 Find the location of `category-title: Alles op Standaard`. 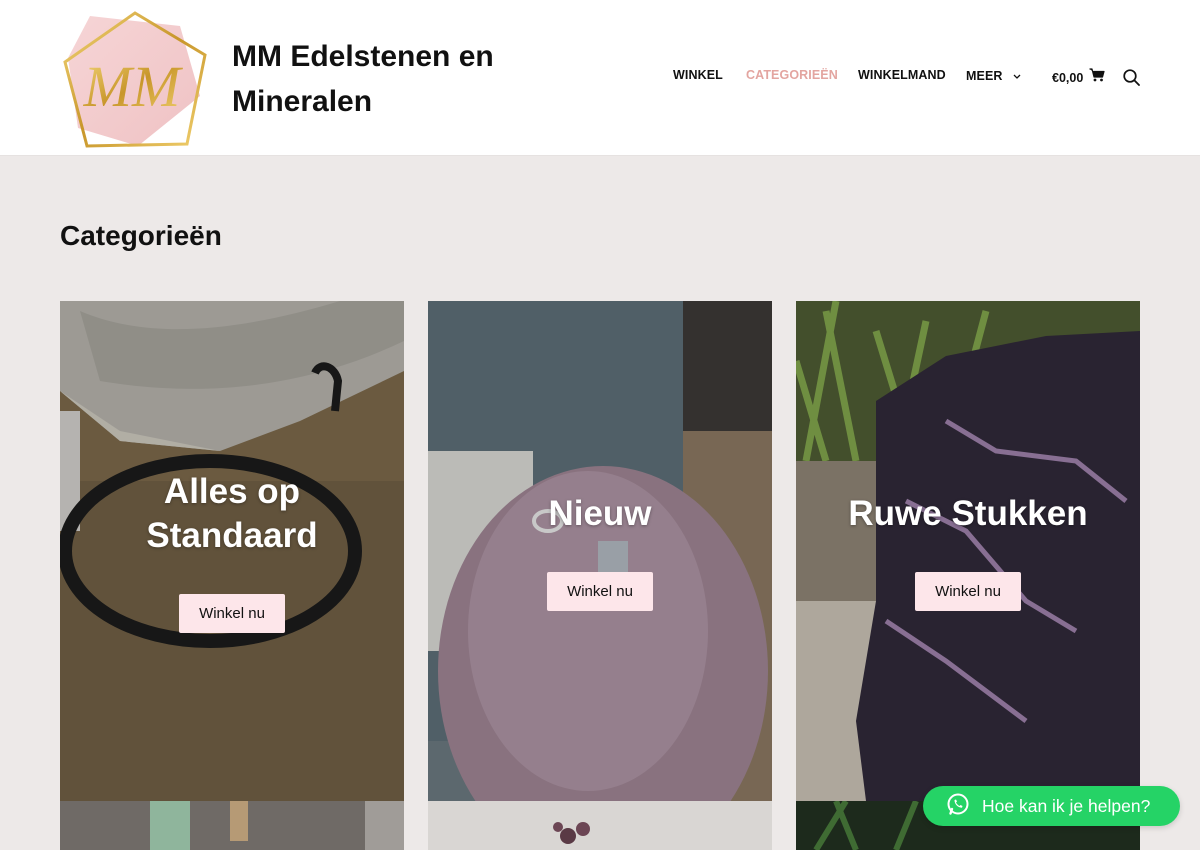

category-title: Alles op Standaard is located at coordinates (232, 513).